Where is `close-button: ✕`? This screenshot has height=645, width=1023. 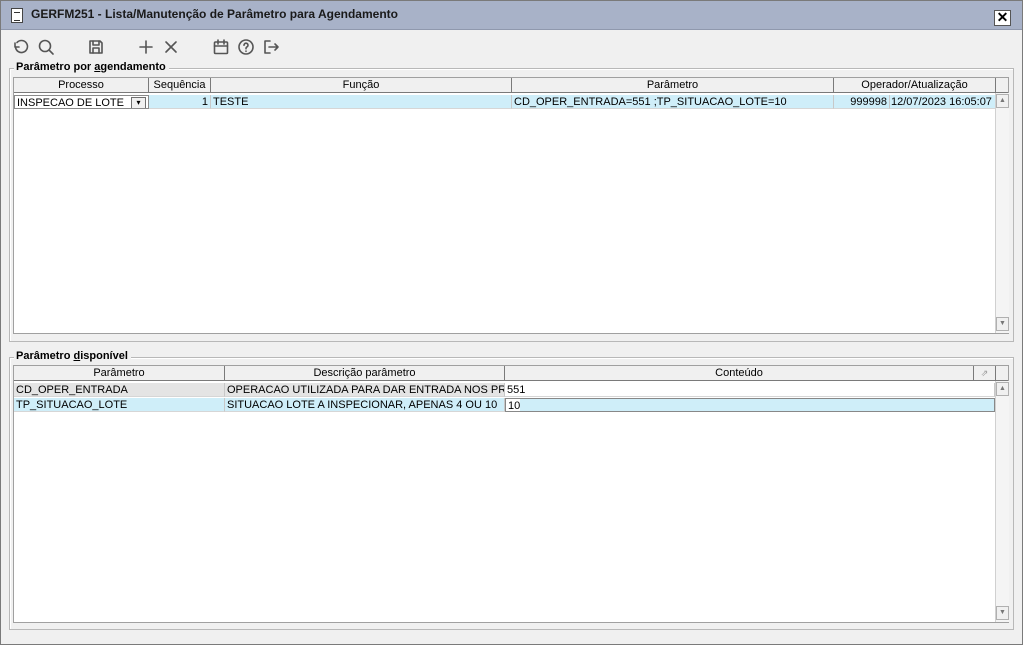 close-button: ✕ is located at coordinates (1002, 18).